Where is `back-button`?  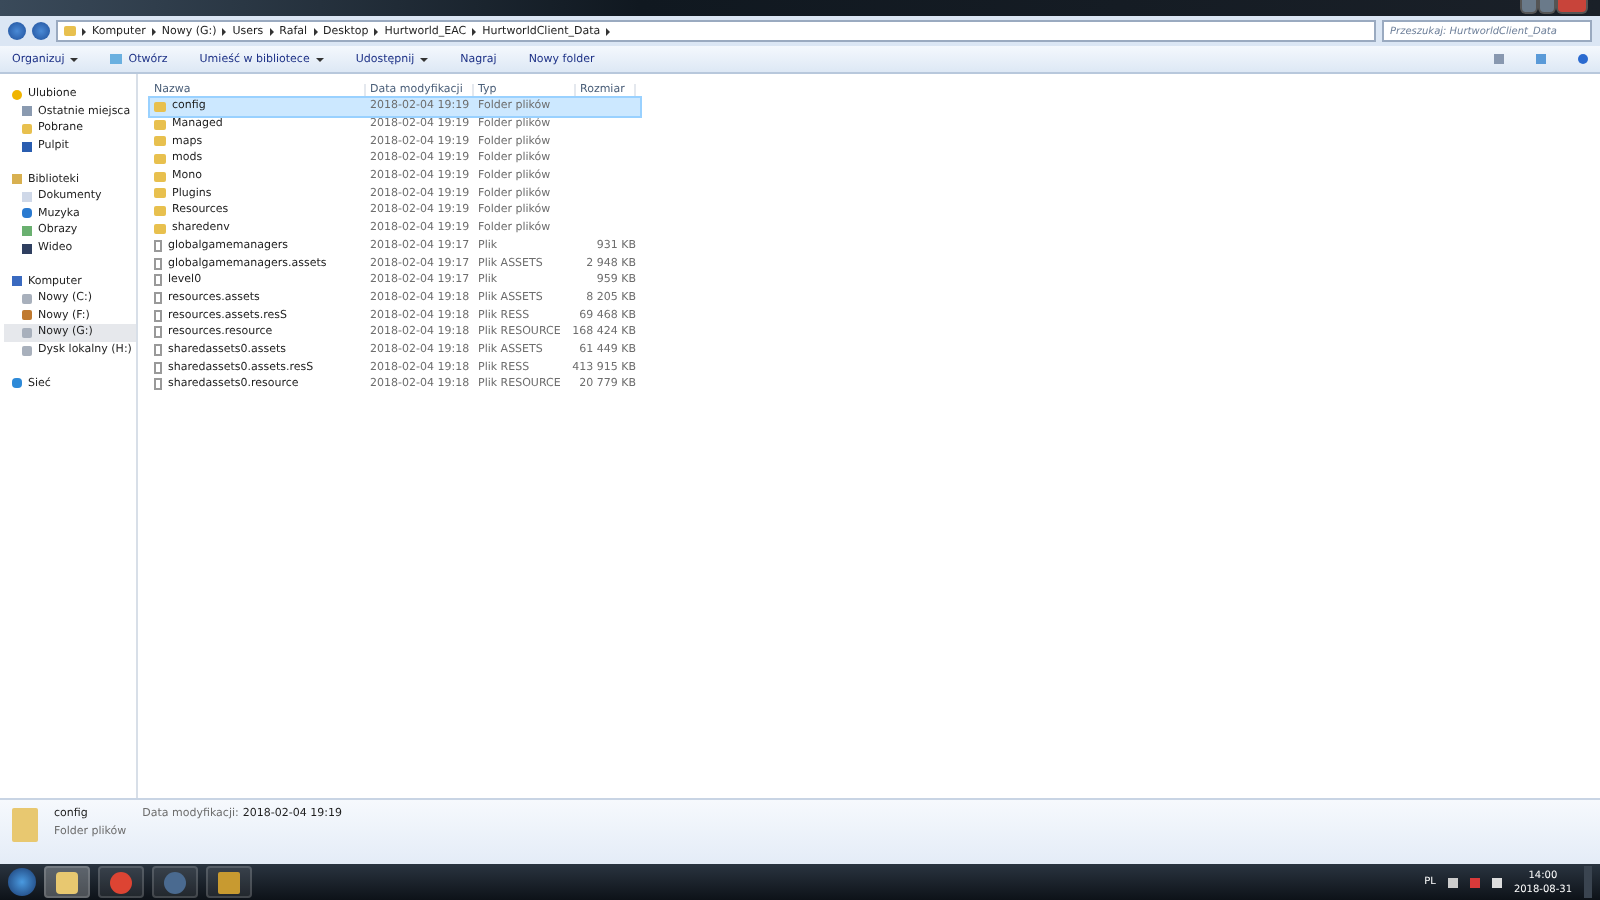 back-button is located at coordinates (17, 31).